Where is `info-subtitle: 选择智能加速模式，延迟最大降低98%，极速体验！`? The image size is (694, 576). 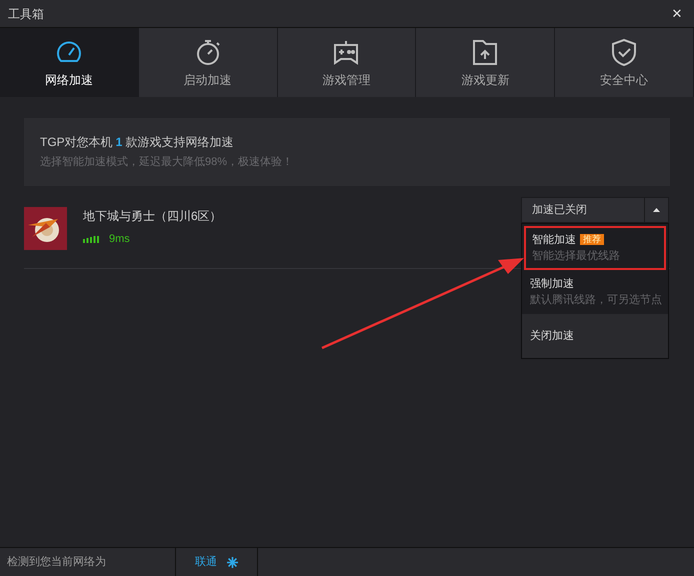
info-subtitle: 选择智能加速模式，延迟最大降低98%，极速体验！ is located at coordinates (167, 162).